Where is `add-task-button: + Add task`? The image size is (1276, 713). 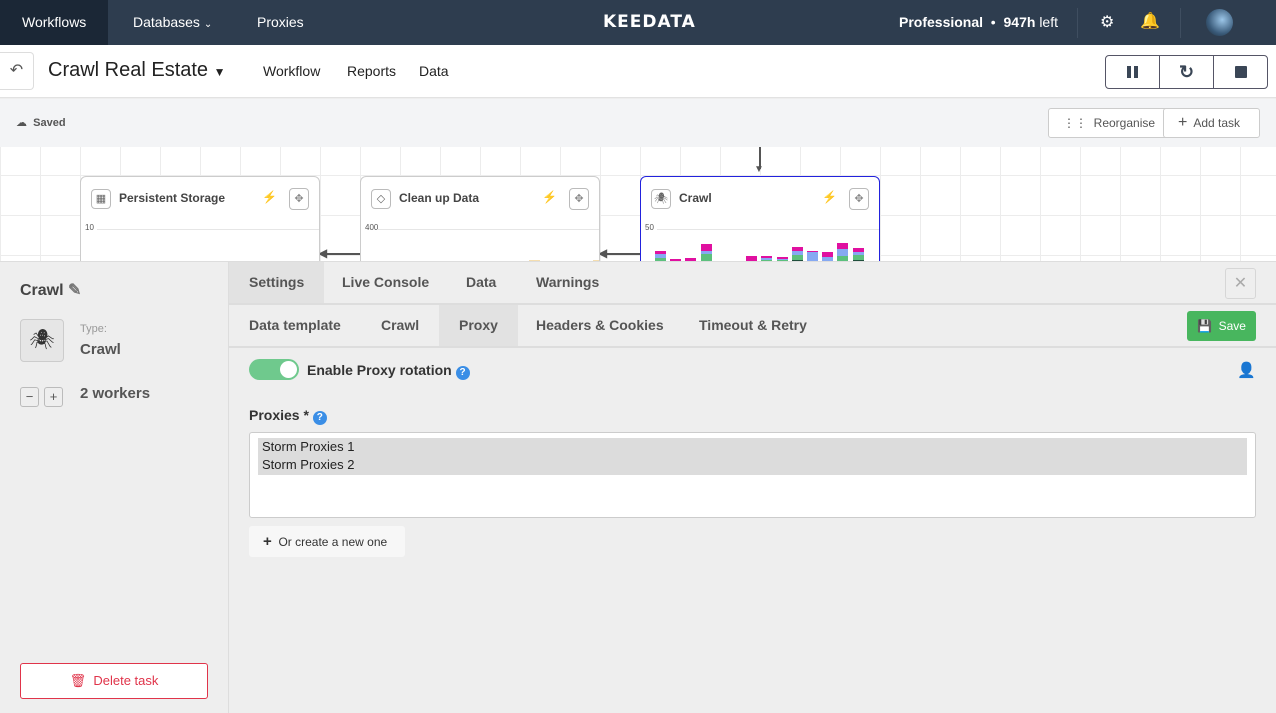
add-task-button: + Add task is located at coordinates (1211, 123).